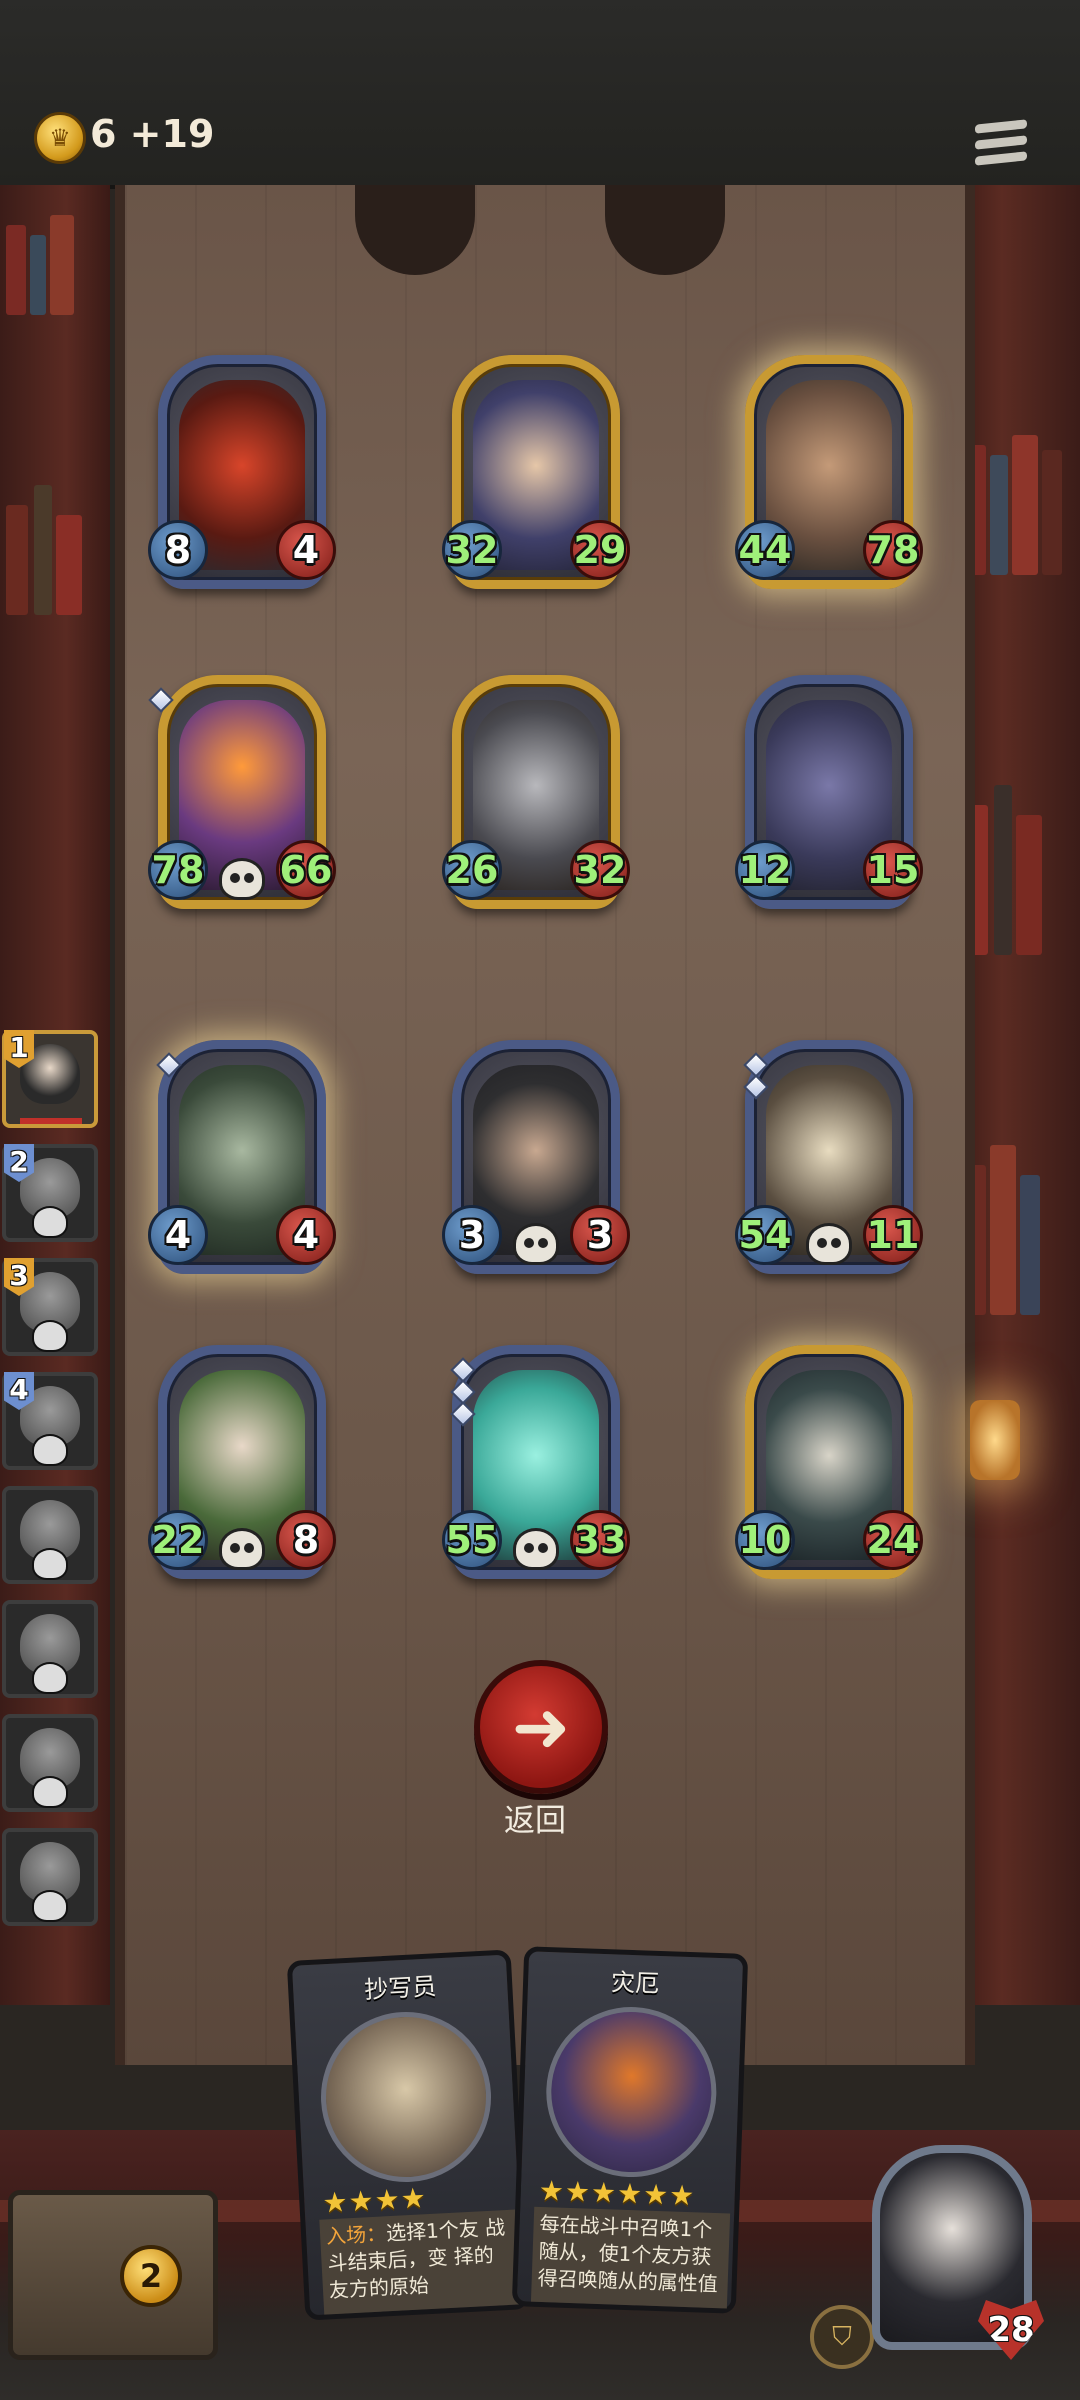 This screenshot has width=1080, height=2400. What do you see at coordinates (630, 2257) in the screenshot?
I see `hand-card-description: 每在战斗中召唤1个随从，使1个友方获得召唤随从的属性值` at bounding box center [630, 2257].